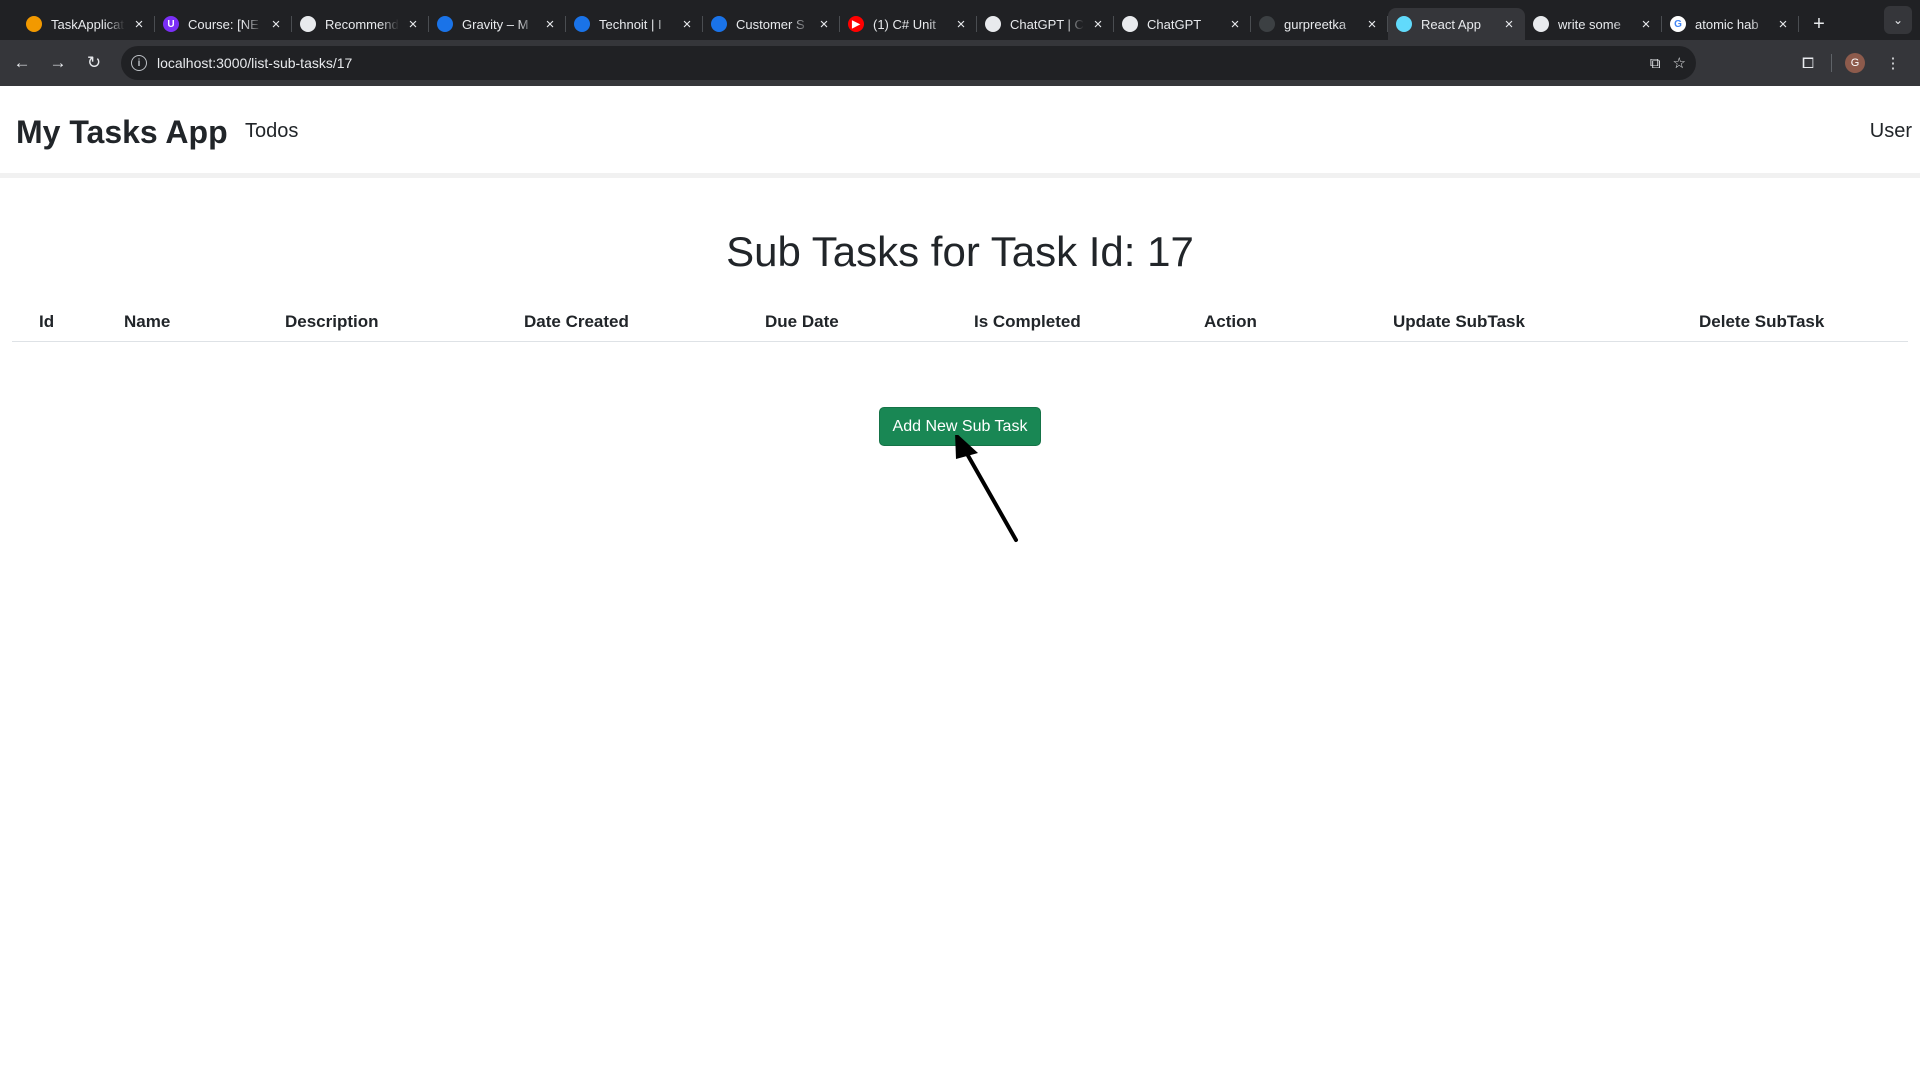 This screenshot has height=1080, width=1920. Describe the element at coordinates (1174, 24) in the screenshot. I see `tab-title: ChatGPT` at that location.